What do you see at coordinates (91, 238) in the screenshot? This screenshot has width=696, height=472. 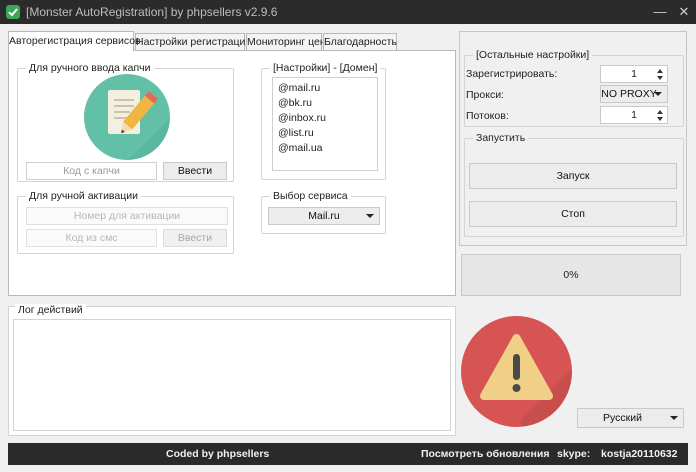 I see `sms-code-input: Код из смс` at bounding box center [91, 238].